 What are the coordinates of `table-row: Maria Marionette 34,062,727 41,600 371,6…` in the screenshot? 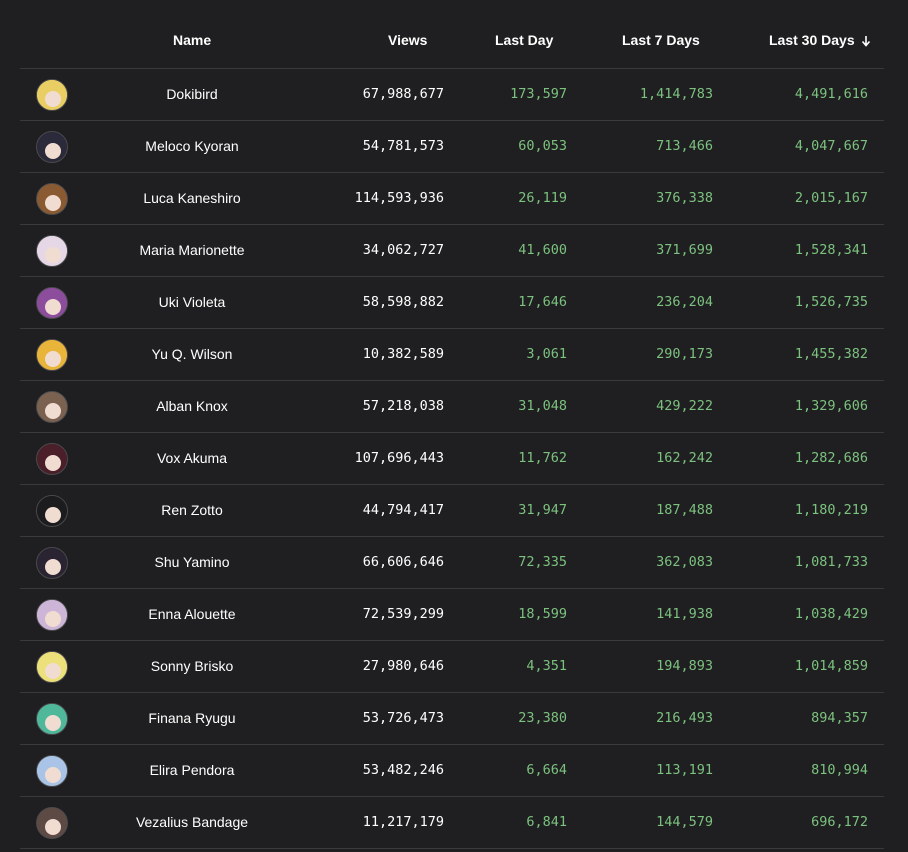 It's located at (452, 251).